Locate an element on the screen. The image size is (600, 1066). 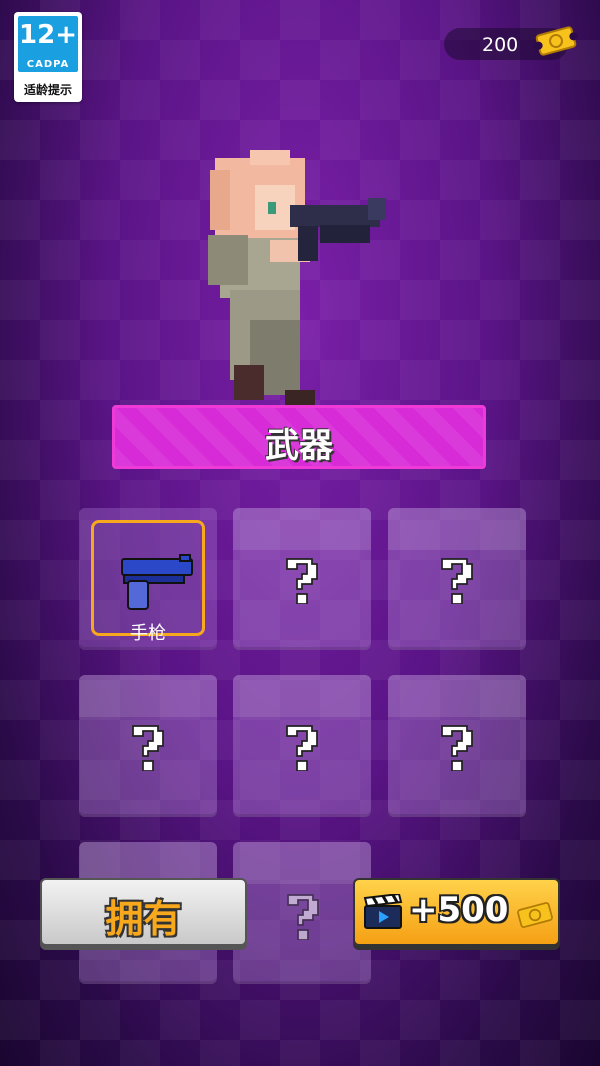
age-rating-tip: 适龄提示 is located at coordinates (47, 90).